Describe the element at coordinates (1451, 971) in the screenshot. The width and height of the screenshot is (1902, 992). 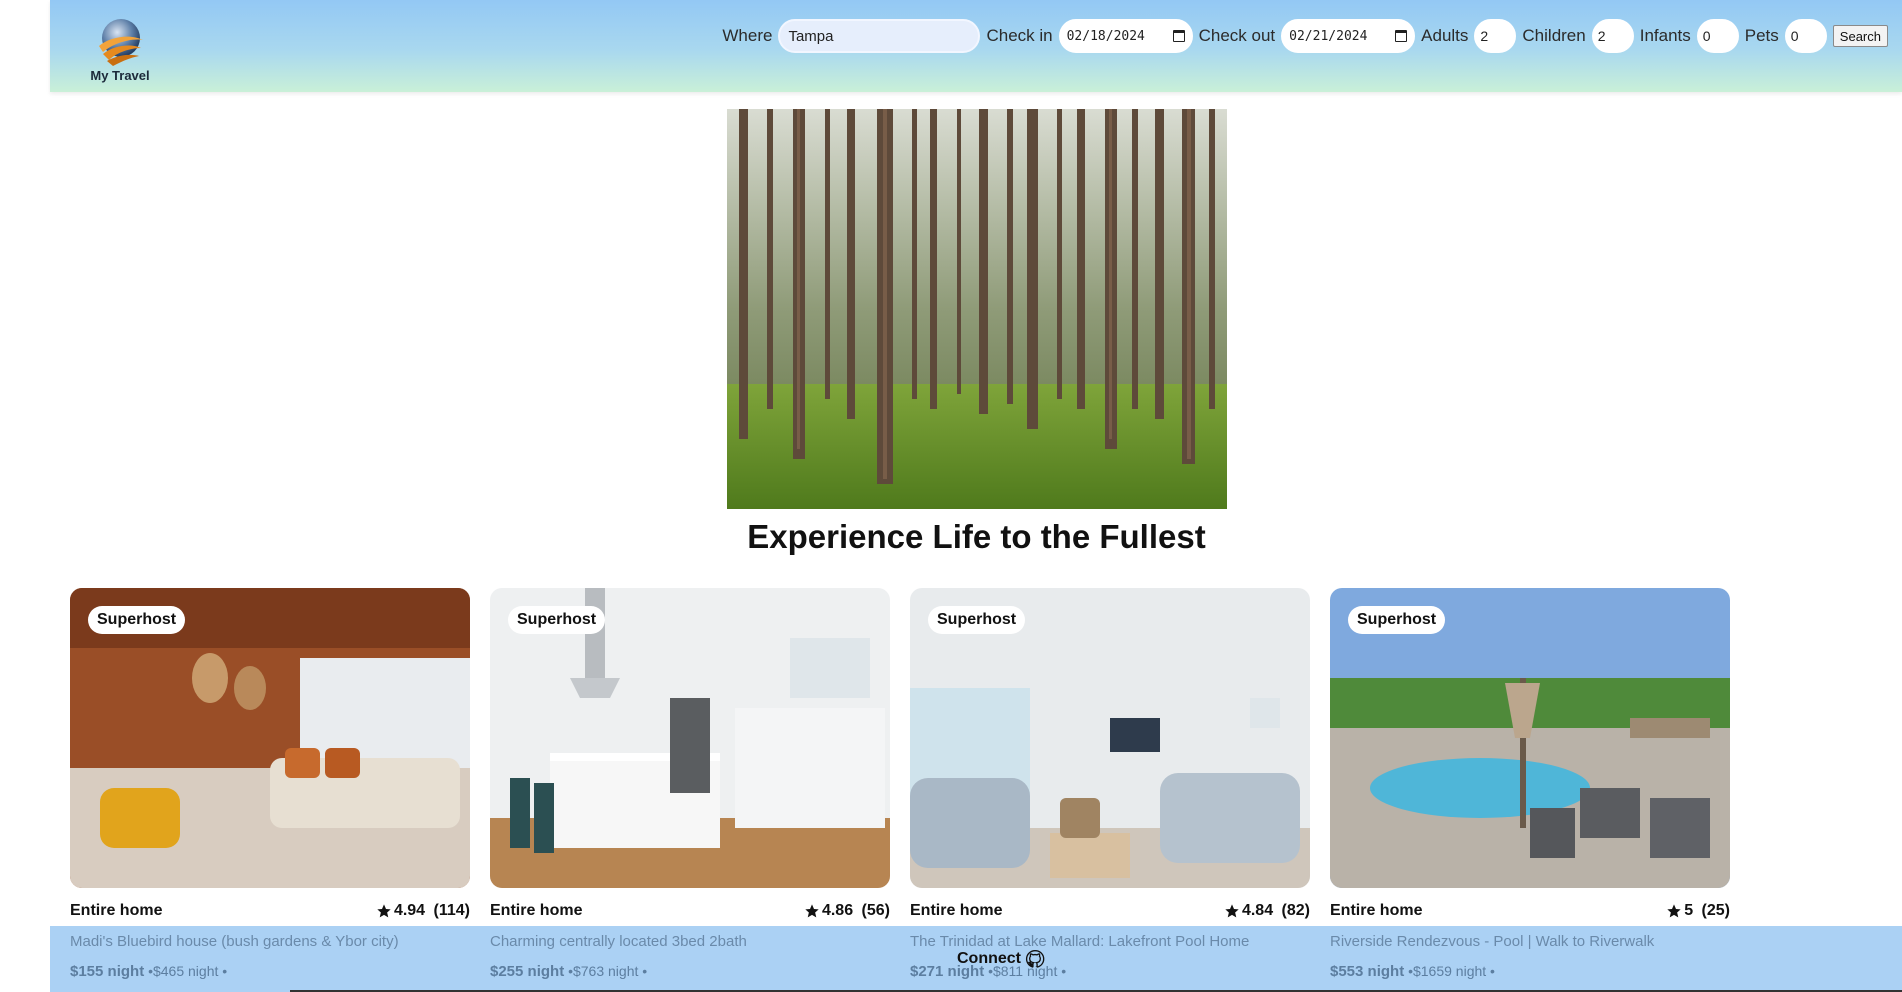
I see `price-total: •$1659 night •` at that location.